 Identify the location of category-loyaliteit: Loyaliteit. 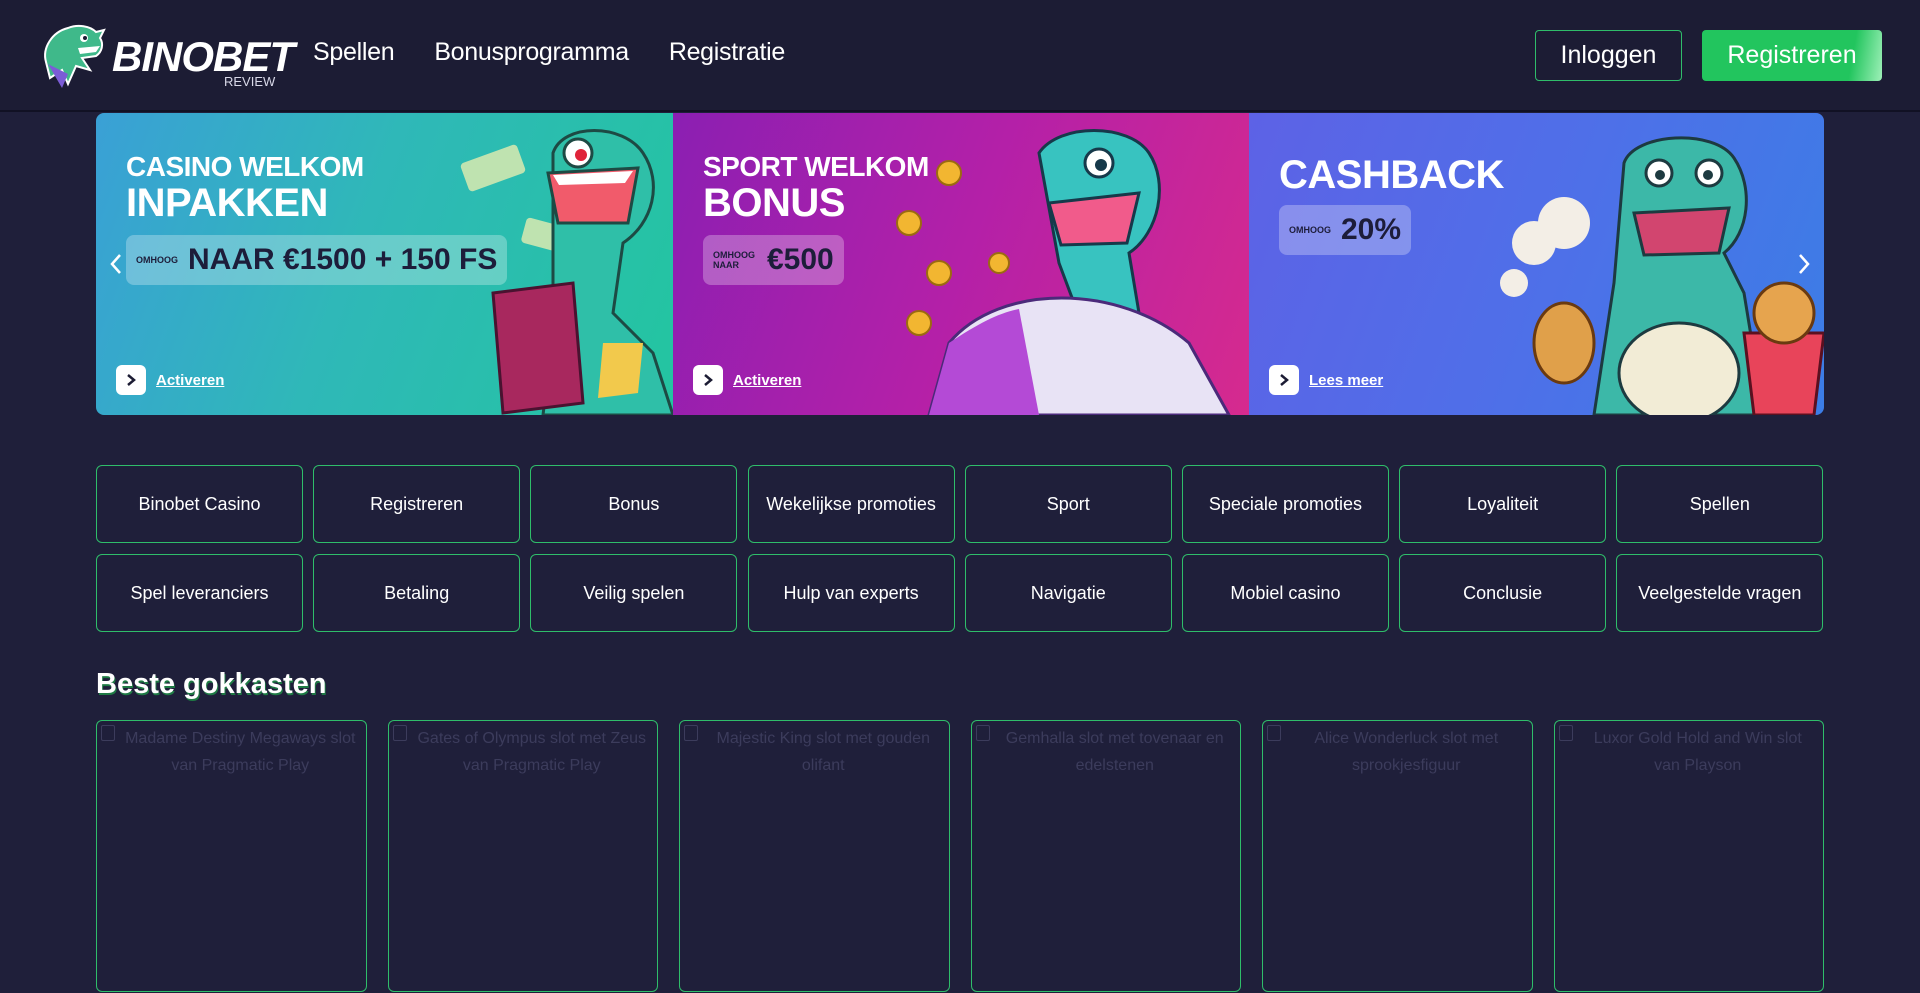
(1503, 504).